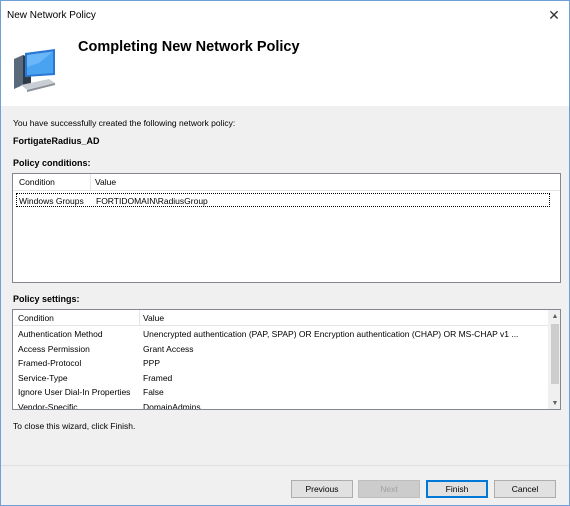  What do you see at coordinates (389, 489) in the screenshot?
I see `next-button: Next` at bounding box center [389, 489].